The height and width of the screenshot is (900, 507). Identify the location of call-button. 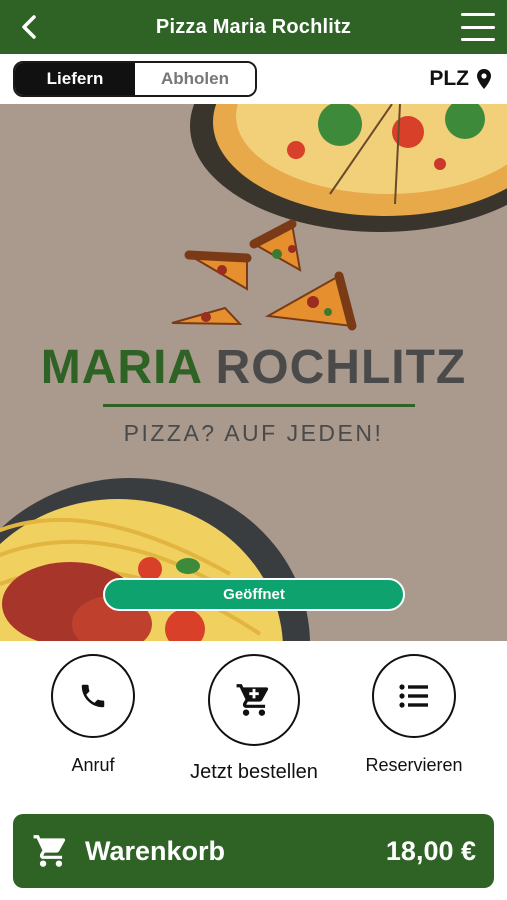
(93, 696).